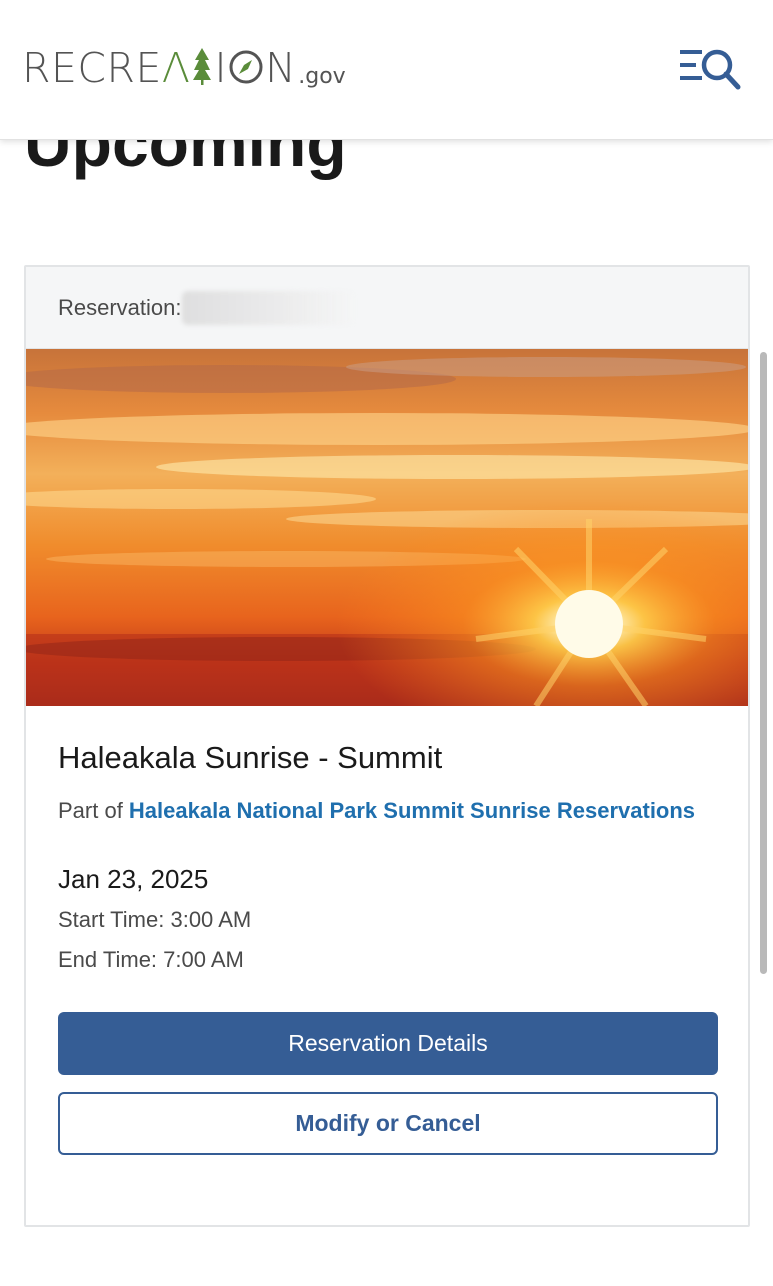 The height and width of the screenshot is (1286, 773). What do you see at coordinates (202, 66) in the screenshot?
I see `tree-icon` at bounding box center [202, 66].